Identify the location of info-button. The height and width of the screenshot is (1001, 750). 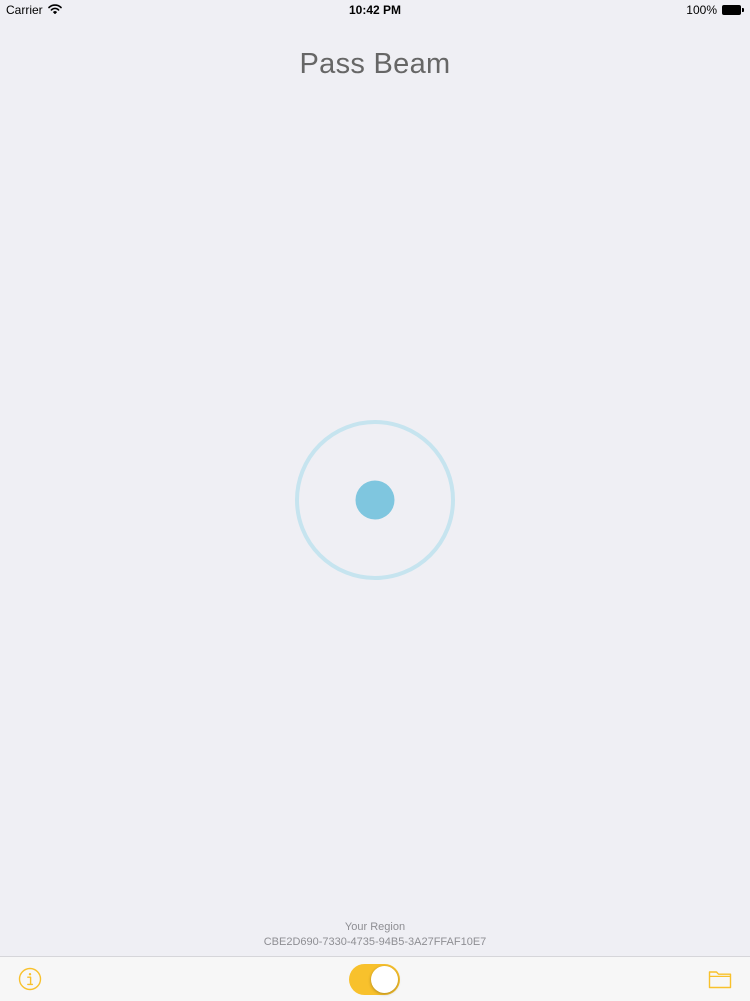
(30, 979).